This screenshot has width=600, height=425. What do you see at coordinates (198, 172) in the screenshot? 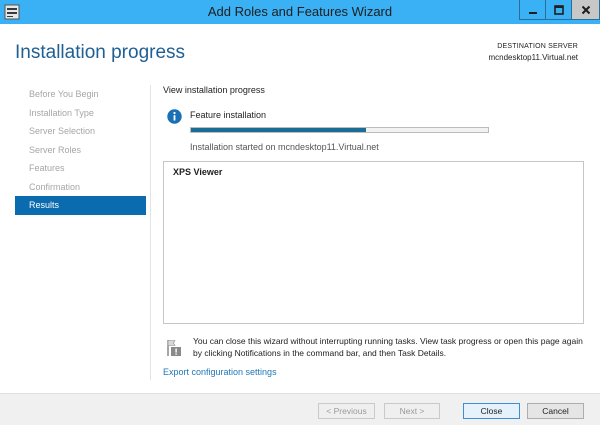
I see `list-item: XPS Viewer` at bounding box center [198, 172].